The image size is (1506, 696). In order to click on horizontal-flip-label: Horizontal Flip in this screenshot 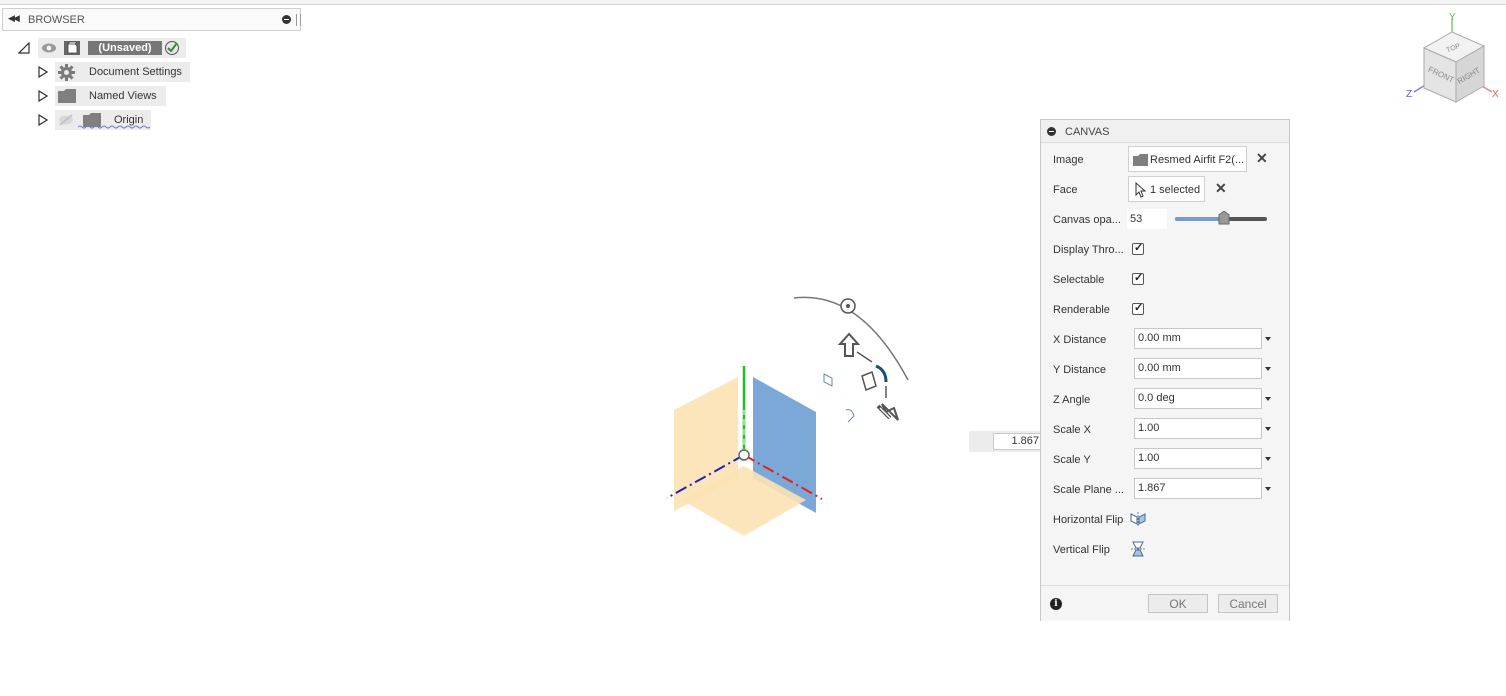, I will do `click(1088, 520)`.